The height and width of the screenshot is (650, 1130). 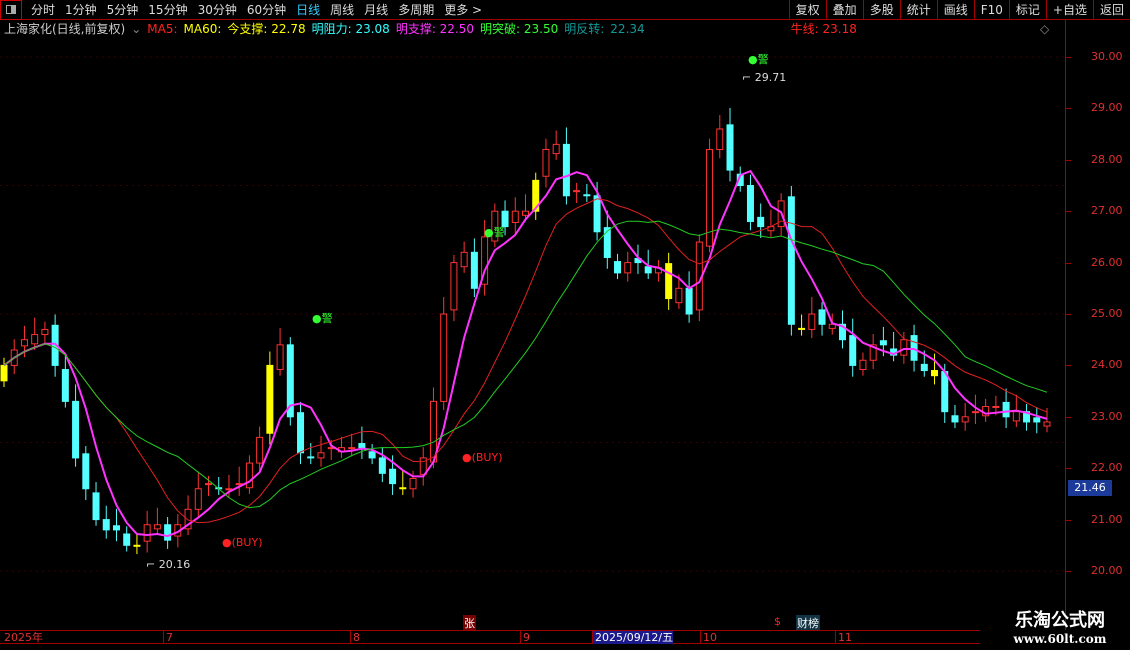 What do you see at coordinates (11, 10) in the screenshot?
I see `panel-toggle-button` at bounding box center [11, 10].